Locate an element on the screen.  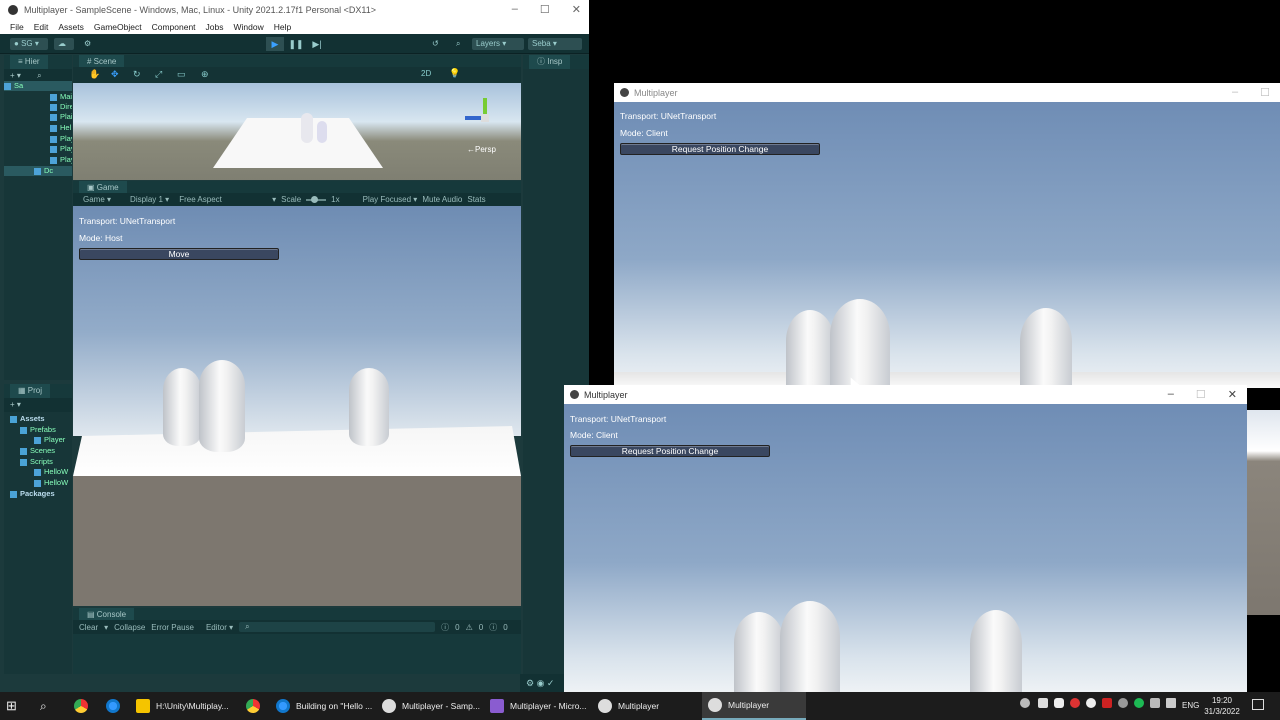
scale-slider is located at coordinates (316, 199).